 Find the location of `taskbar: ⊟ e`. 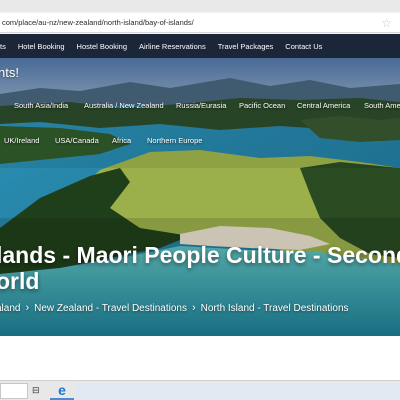

taskbar: ⊟ e is located at coordinates (200, 390).